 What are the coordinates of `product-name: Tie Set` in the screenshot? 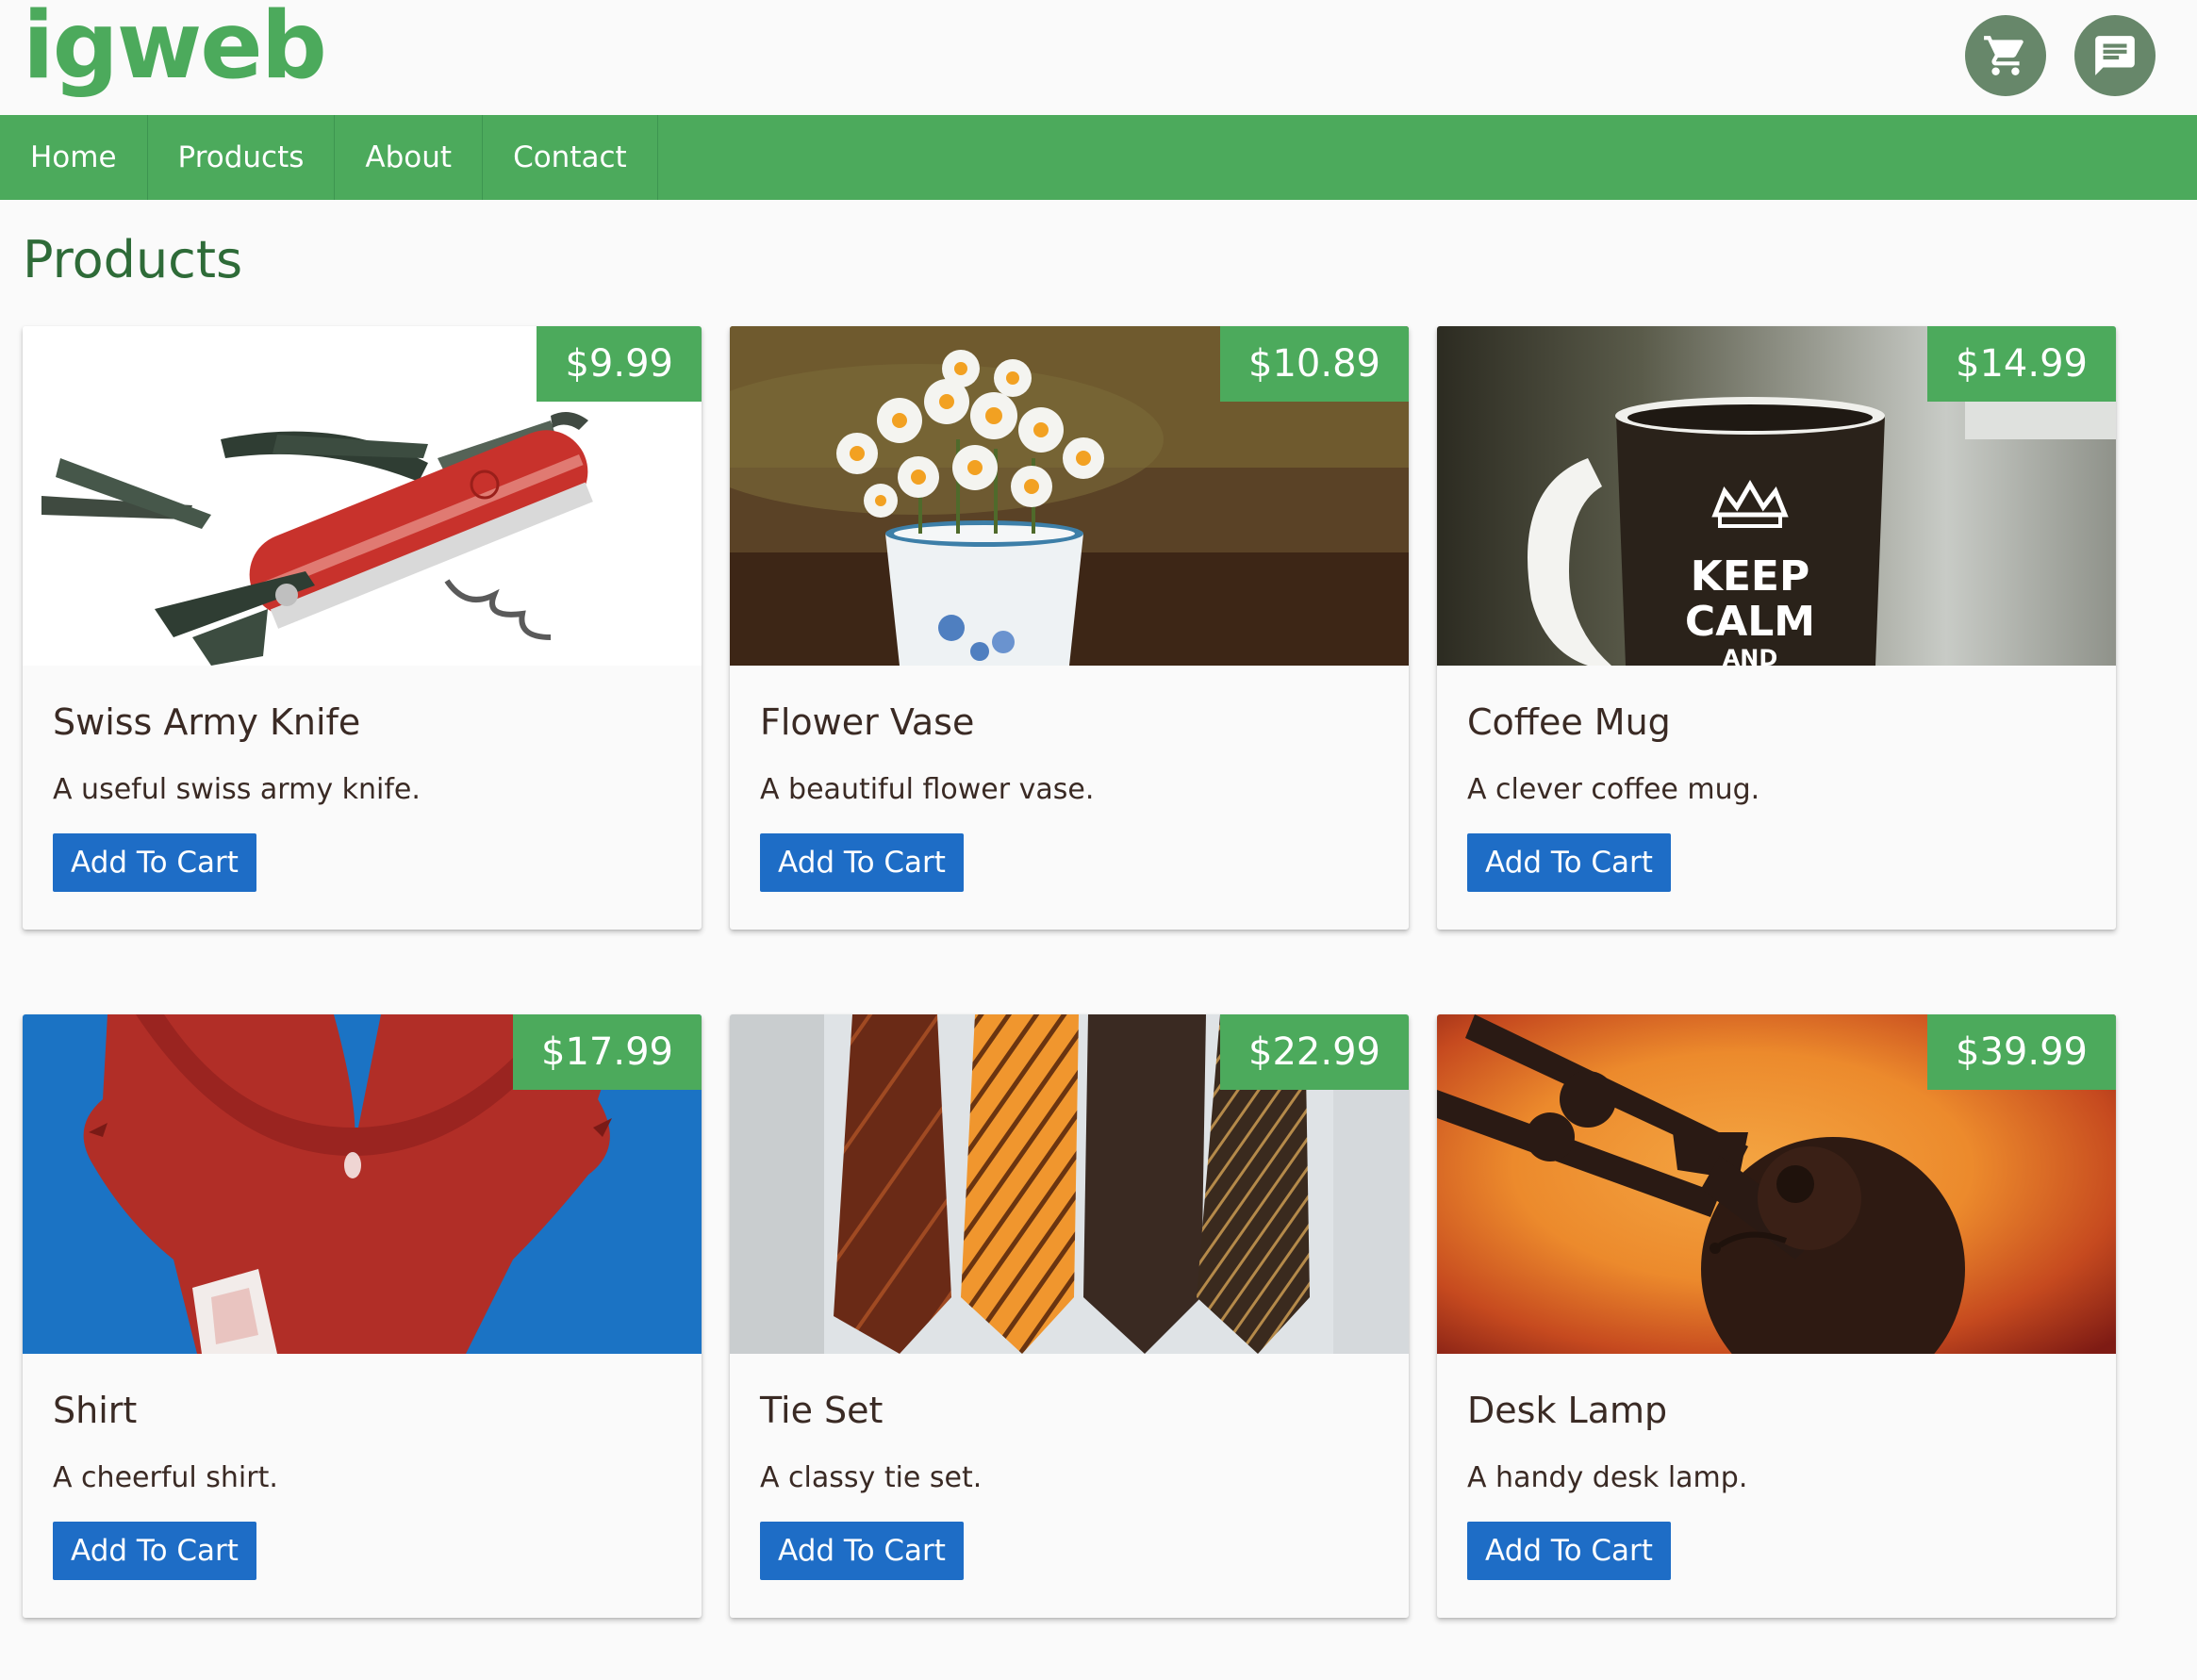 It's located at (822, 1410).